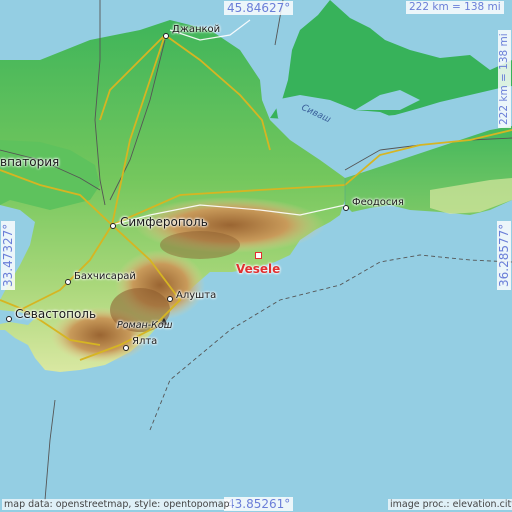 The image size is (512, 512). Describe the element at coordinates (126, 348) in the screenshot. I see `city-dot-yalta` at that location.